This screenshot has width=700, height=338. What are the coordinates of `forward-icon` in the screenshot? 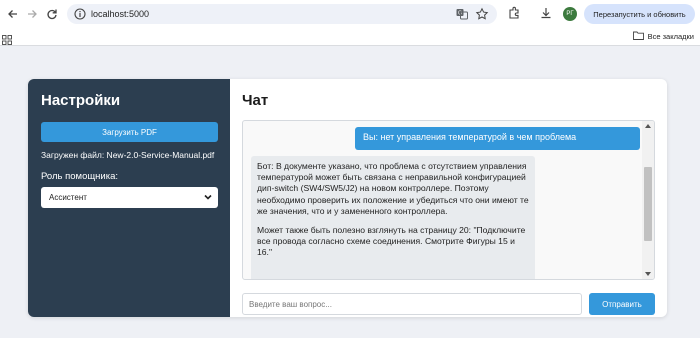 It's located at (32, 14).